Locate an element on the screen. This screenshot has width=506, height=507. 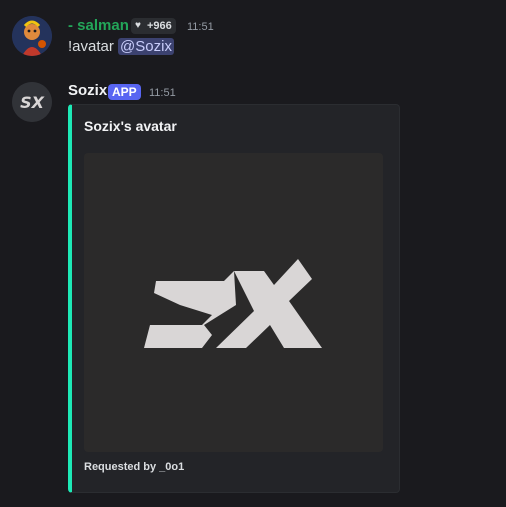
avatar-sozix-image: SX is located at coordinates (32, 102).